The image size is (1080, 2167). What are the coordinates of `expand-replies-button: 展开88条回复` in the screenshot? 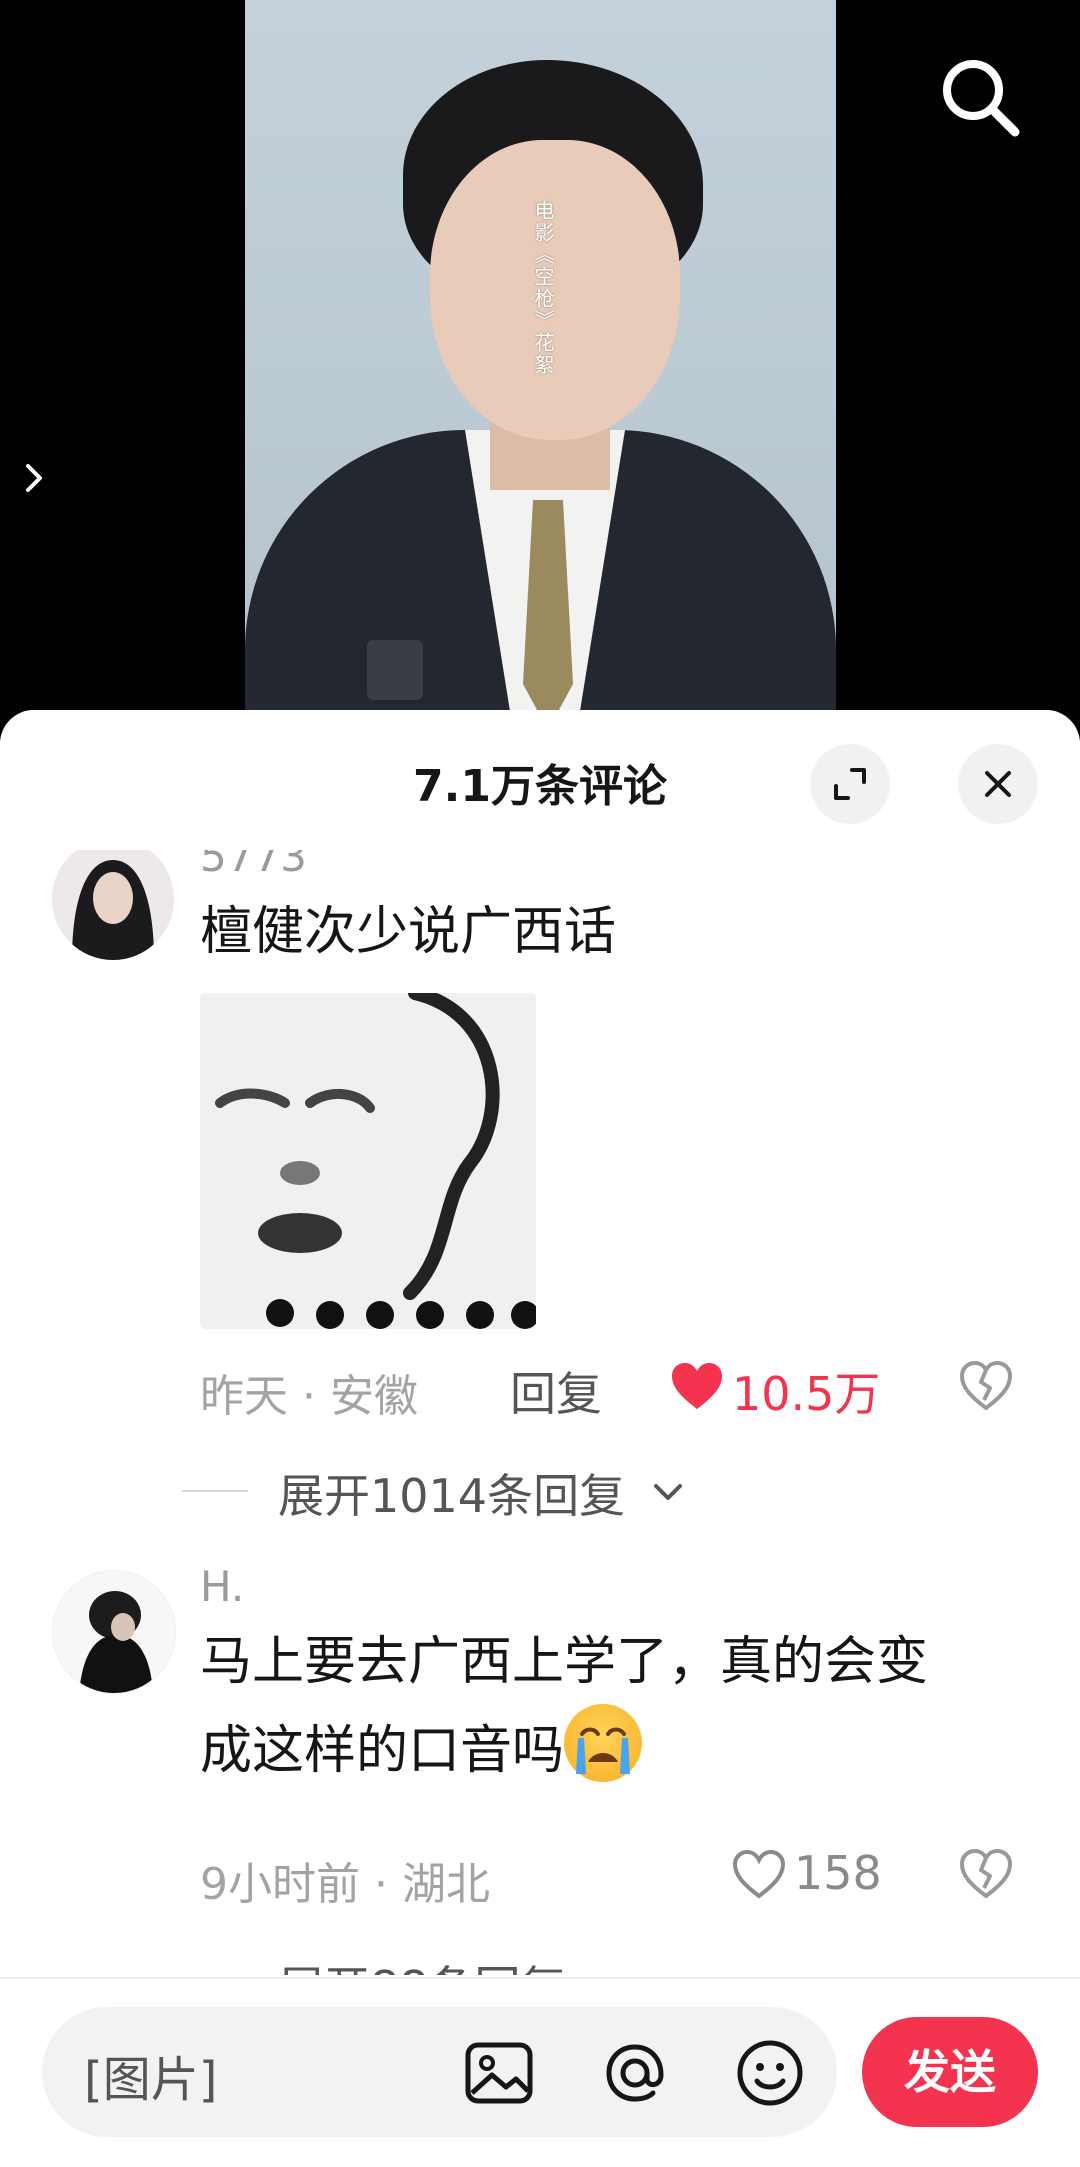 It's located at (412, 1963).